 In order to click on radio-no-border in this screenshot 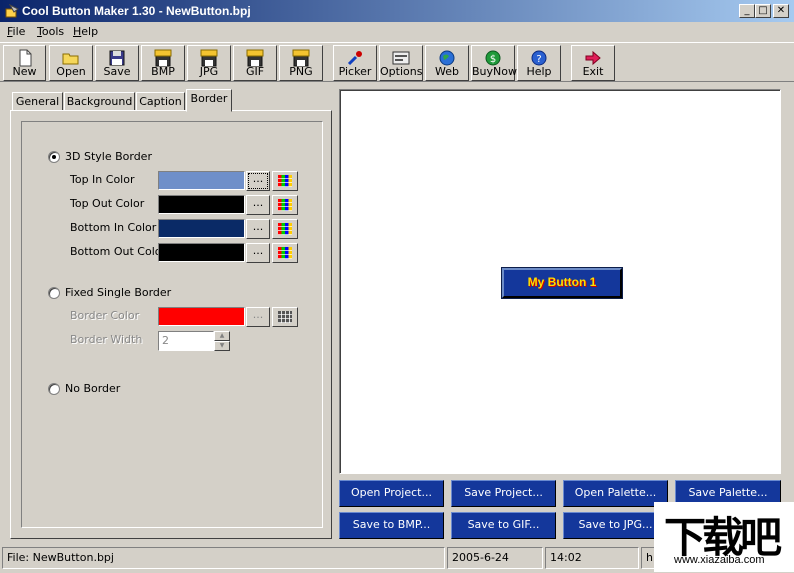, I will do `click(54, 389)`.